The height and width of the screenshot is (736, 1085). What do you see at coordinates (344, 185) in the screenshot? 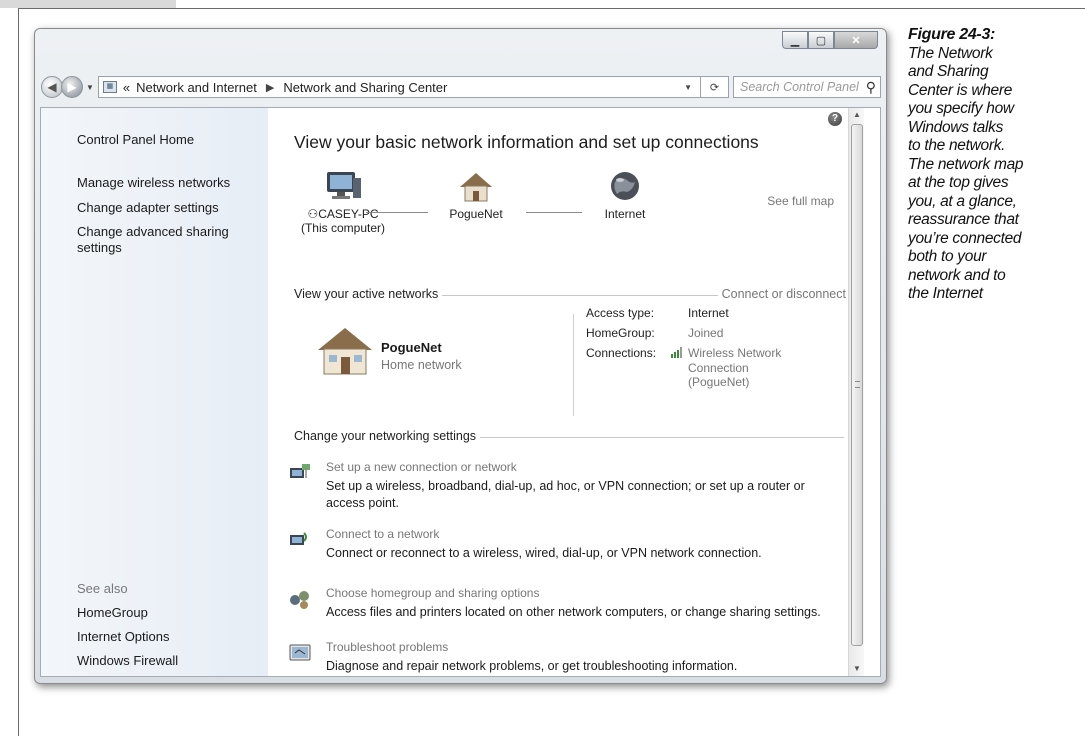
I see `computer-icon` at bounding box center [344, 185].